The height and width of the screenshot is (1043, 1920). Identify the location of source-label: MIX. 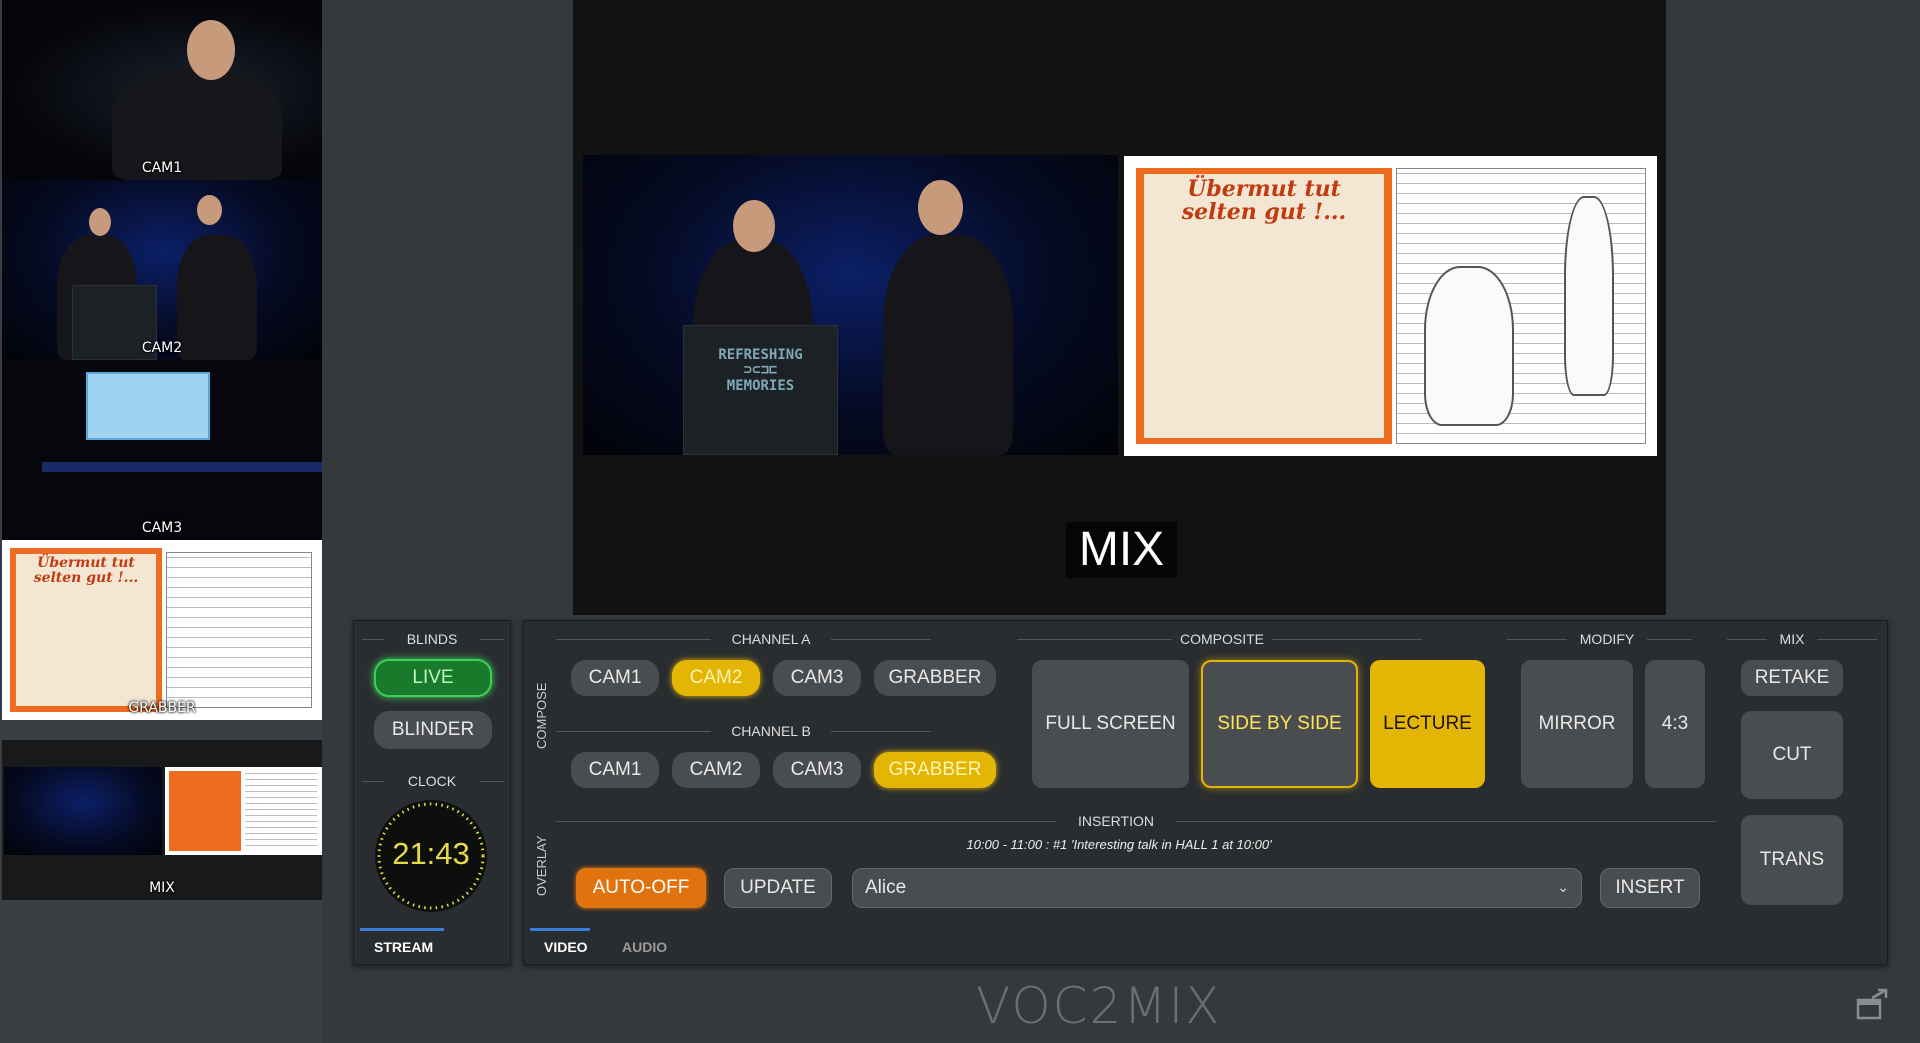
(162, 888).